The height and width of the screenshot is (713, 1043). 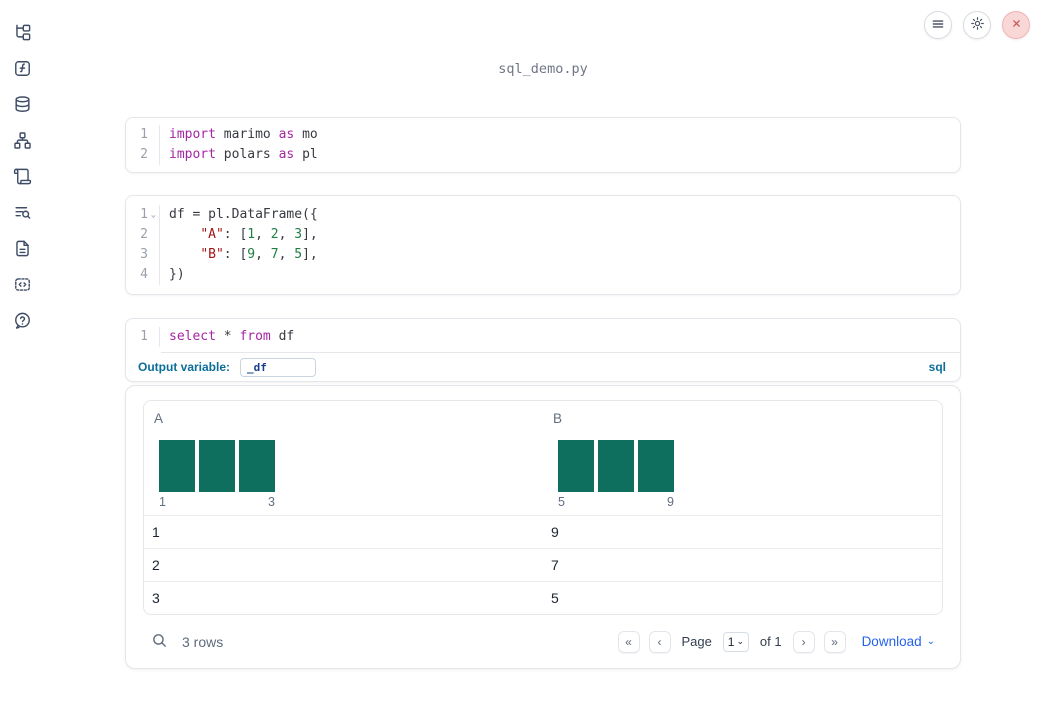 I want to click on file-text-icon, so click(x=22, y=250).